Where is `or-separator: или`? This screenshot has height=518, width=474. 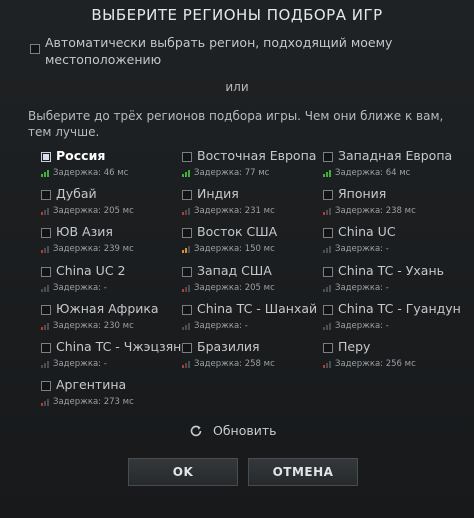 or-separator: или is located at coordinates (237, 87).